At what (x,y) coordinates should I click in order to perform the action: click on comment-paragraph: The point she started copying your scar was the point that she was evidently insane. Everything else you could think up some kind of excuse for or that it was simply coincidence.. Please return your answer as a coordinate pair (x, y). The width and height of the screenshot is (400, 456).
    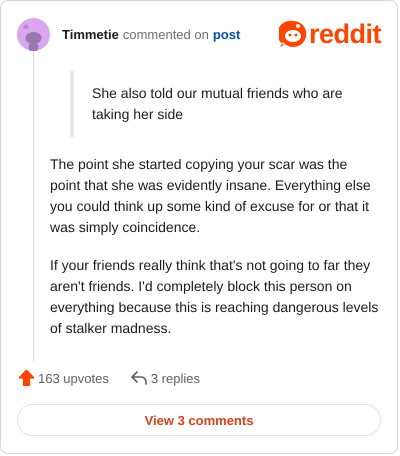
    Looking at the image, I should click on (211, 196).